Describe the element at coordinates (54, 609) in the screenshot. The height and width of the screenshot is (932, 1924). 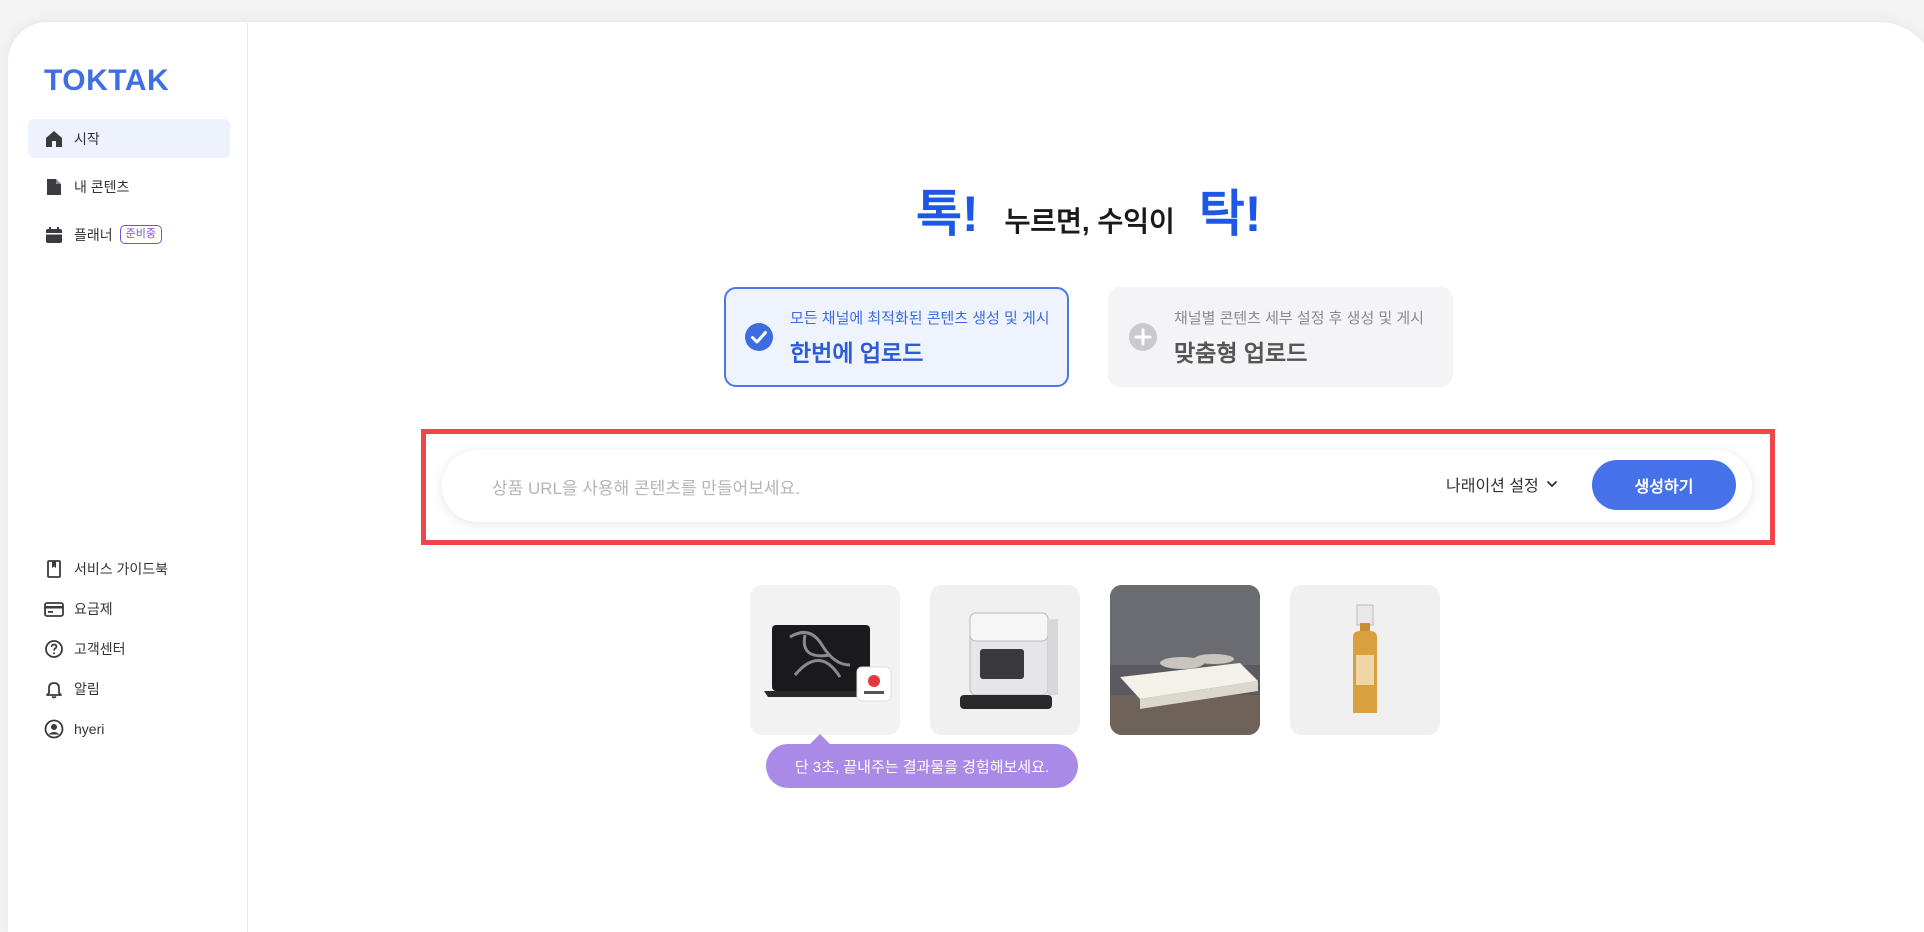
I see `credit-card-icon` at that location.